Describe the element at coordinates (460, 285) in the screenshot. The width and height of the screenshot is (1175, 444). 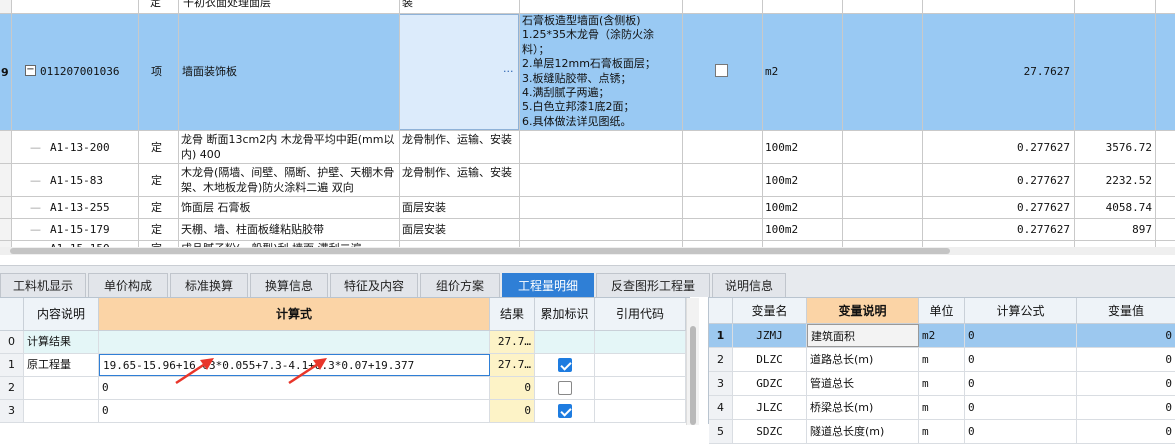
I see `tab-6: 组价方案` at that location.